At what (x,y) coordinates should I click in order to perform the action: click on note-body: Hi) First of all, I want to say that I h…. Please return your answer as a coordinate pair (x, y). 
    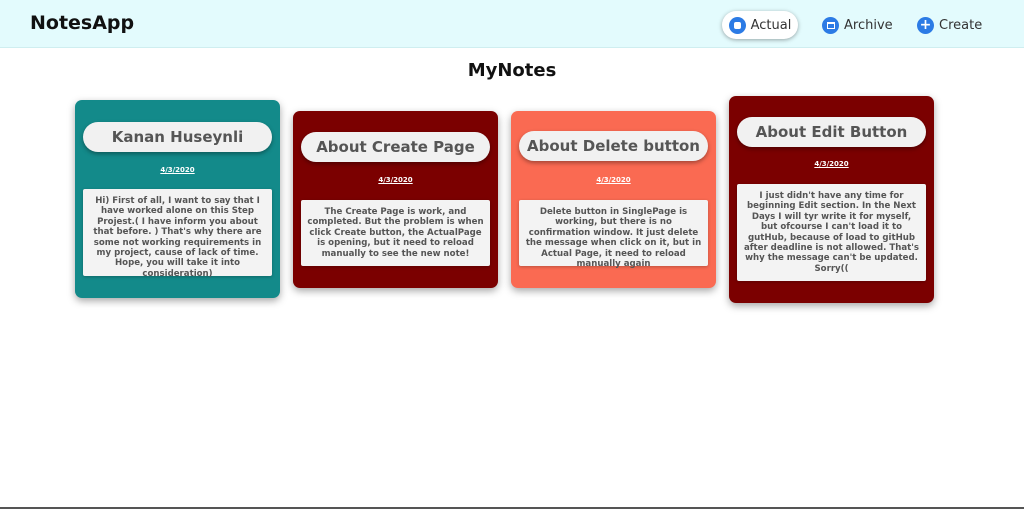
    Looking at the image, I should click on (177, 234).